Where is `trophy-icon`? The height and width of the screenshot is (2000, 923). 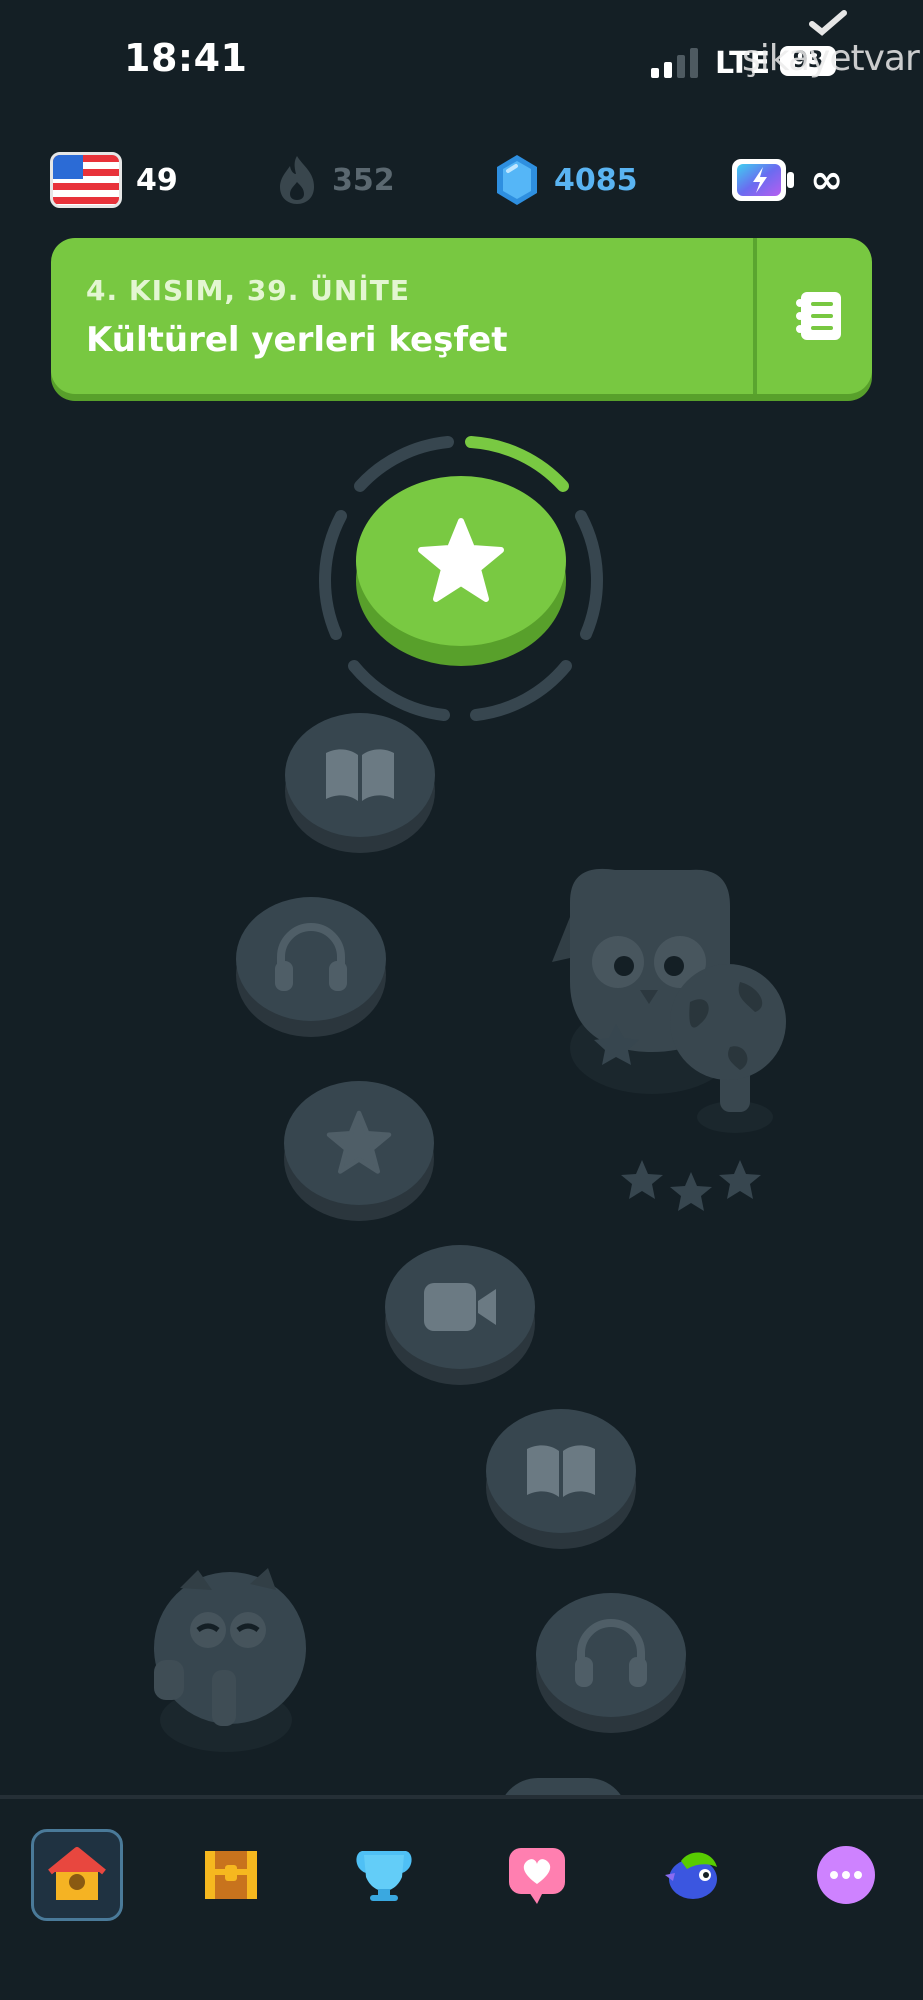
trophy-icon is located at coordinates (384, 1876).